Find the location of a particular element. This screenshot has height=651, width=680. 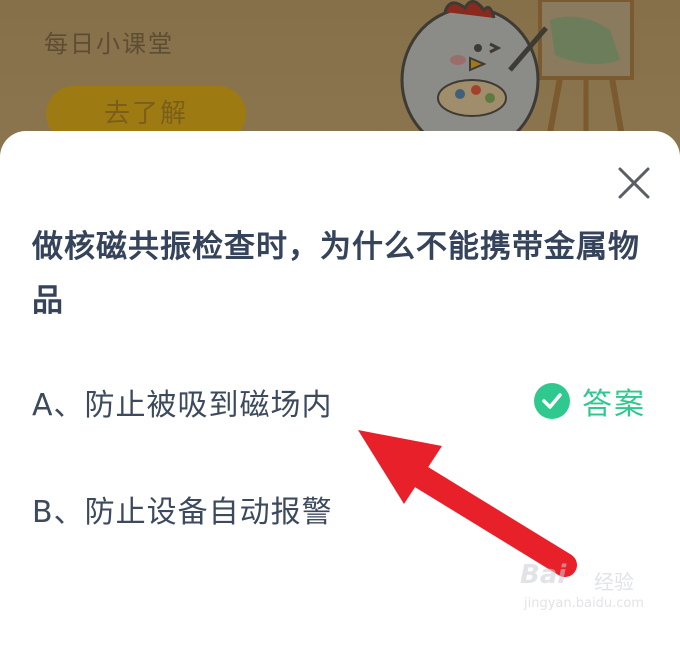

answer-label: 答案 is located at coordinates (614, 404).